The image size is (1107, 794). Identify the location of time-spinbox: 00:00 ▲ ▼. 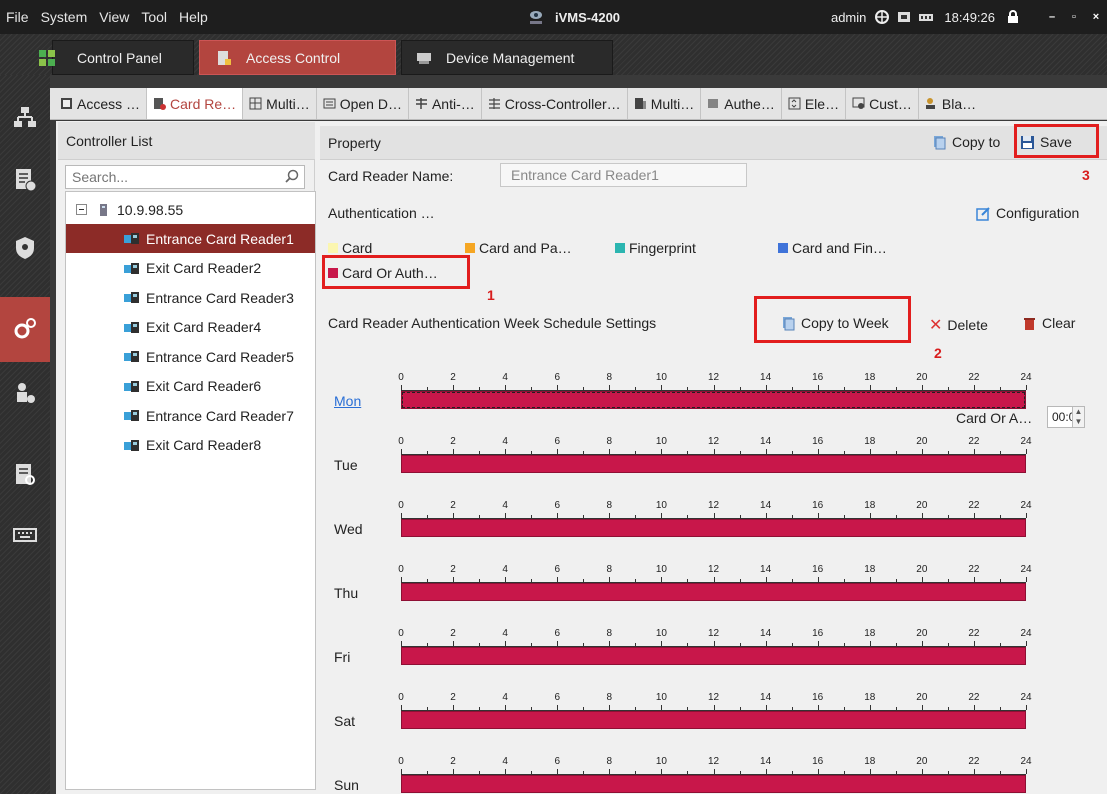
(1066, 417).